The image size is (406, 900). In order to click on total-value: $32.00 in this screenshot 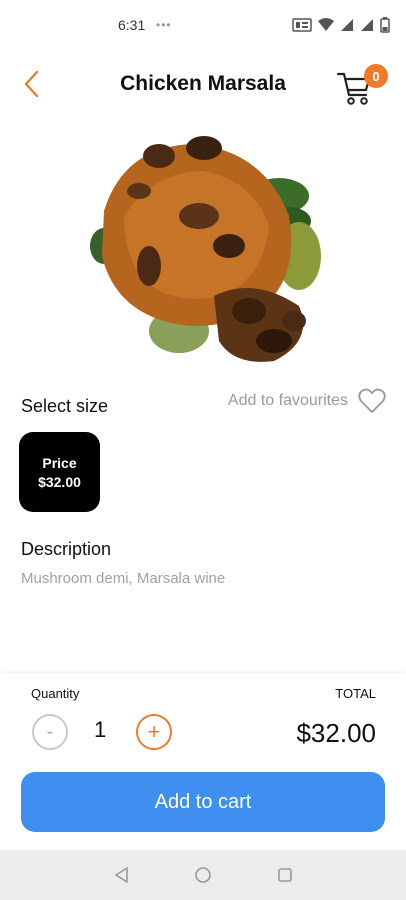, I will do `click(336, 733)`.